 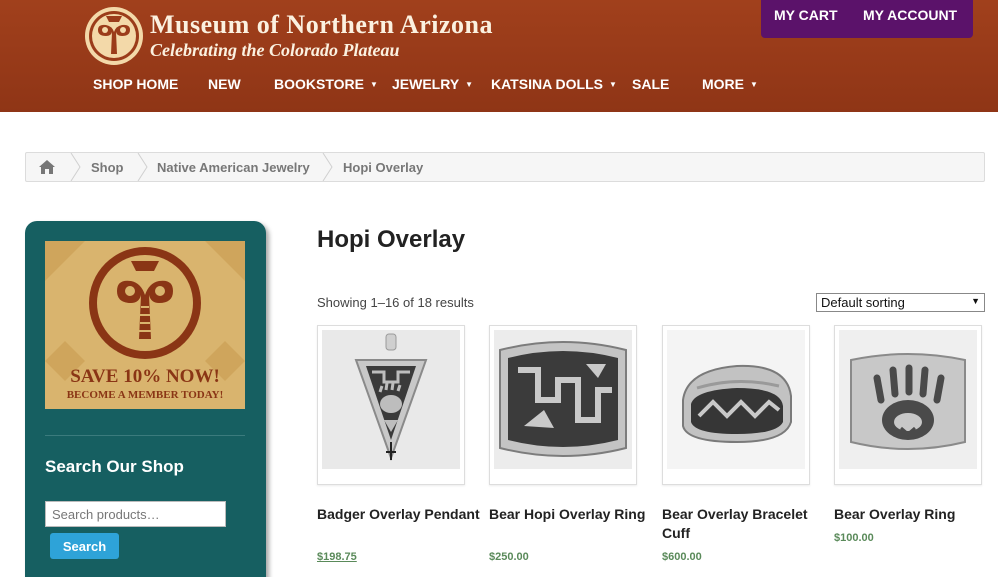 I want to click on nav-new: NEW, so click(x=224, y=84).